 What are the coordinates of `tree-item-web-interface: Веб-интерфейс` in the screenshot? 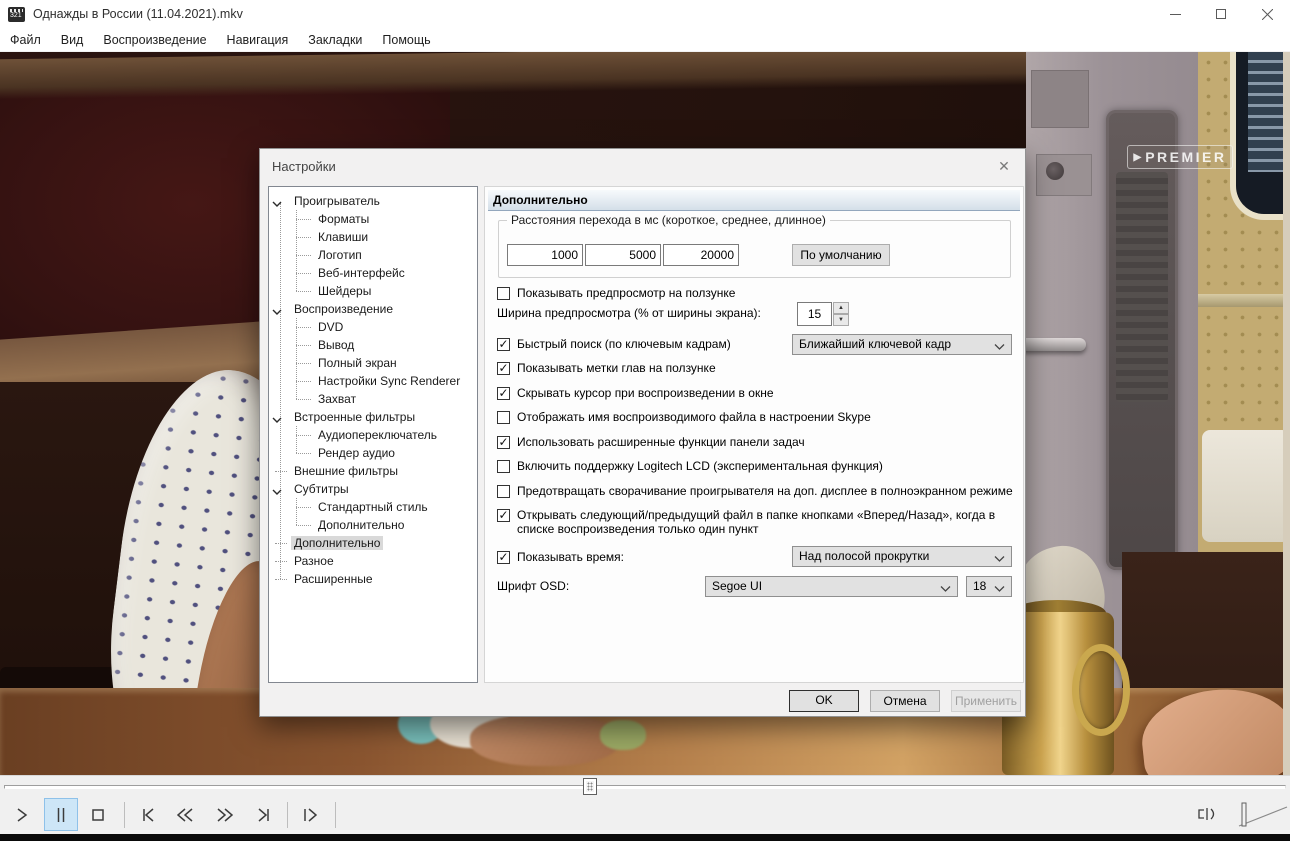 It's located at (373, 273).